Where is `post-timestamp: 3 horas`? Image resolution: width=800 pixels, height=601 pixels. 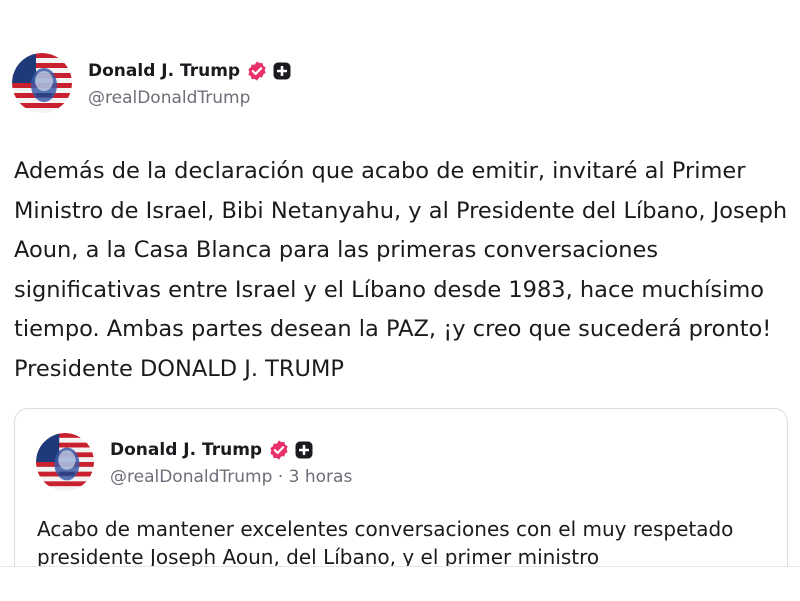
post-timestamp: 3 horas is located at coordinates (321, 477).